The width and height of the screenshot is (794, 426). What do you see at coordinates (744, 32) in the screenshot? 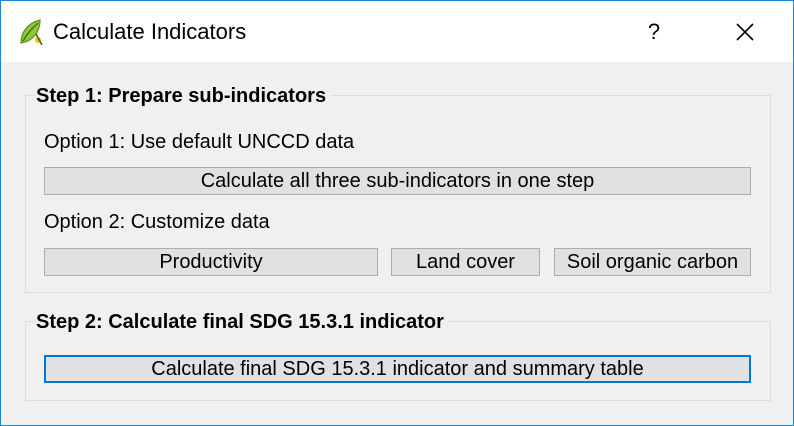
I see `close-icon` at bounding box center [744, 32].